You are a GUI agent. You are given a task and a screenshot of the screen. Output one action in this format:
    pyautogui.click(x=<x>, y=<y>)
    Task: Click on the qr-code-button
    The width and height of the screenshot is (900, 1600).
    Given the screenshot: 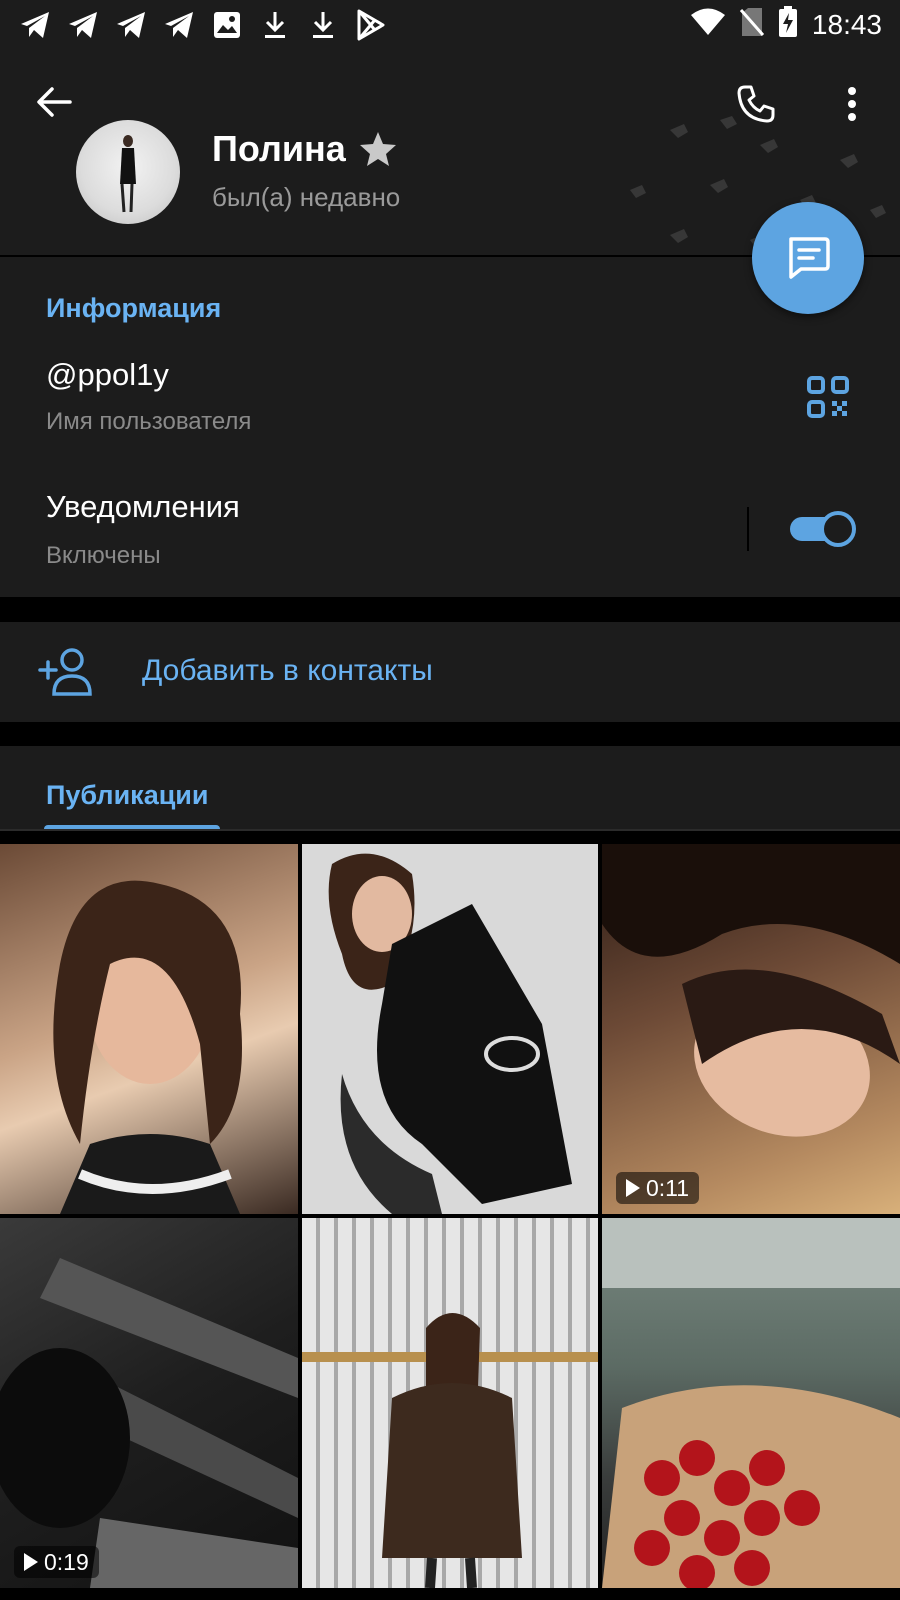 What is the action you would take?
    pyautogui.click(x=828, y=397)
    